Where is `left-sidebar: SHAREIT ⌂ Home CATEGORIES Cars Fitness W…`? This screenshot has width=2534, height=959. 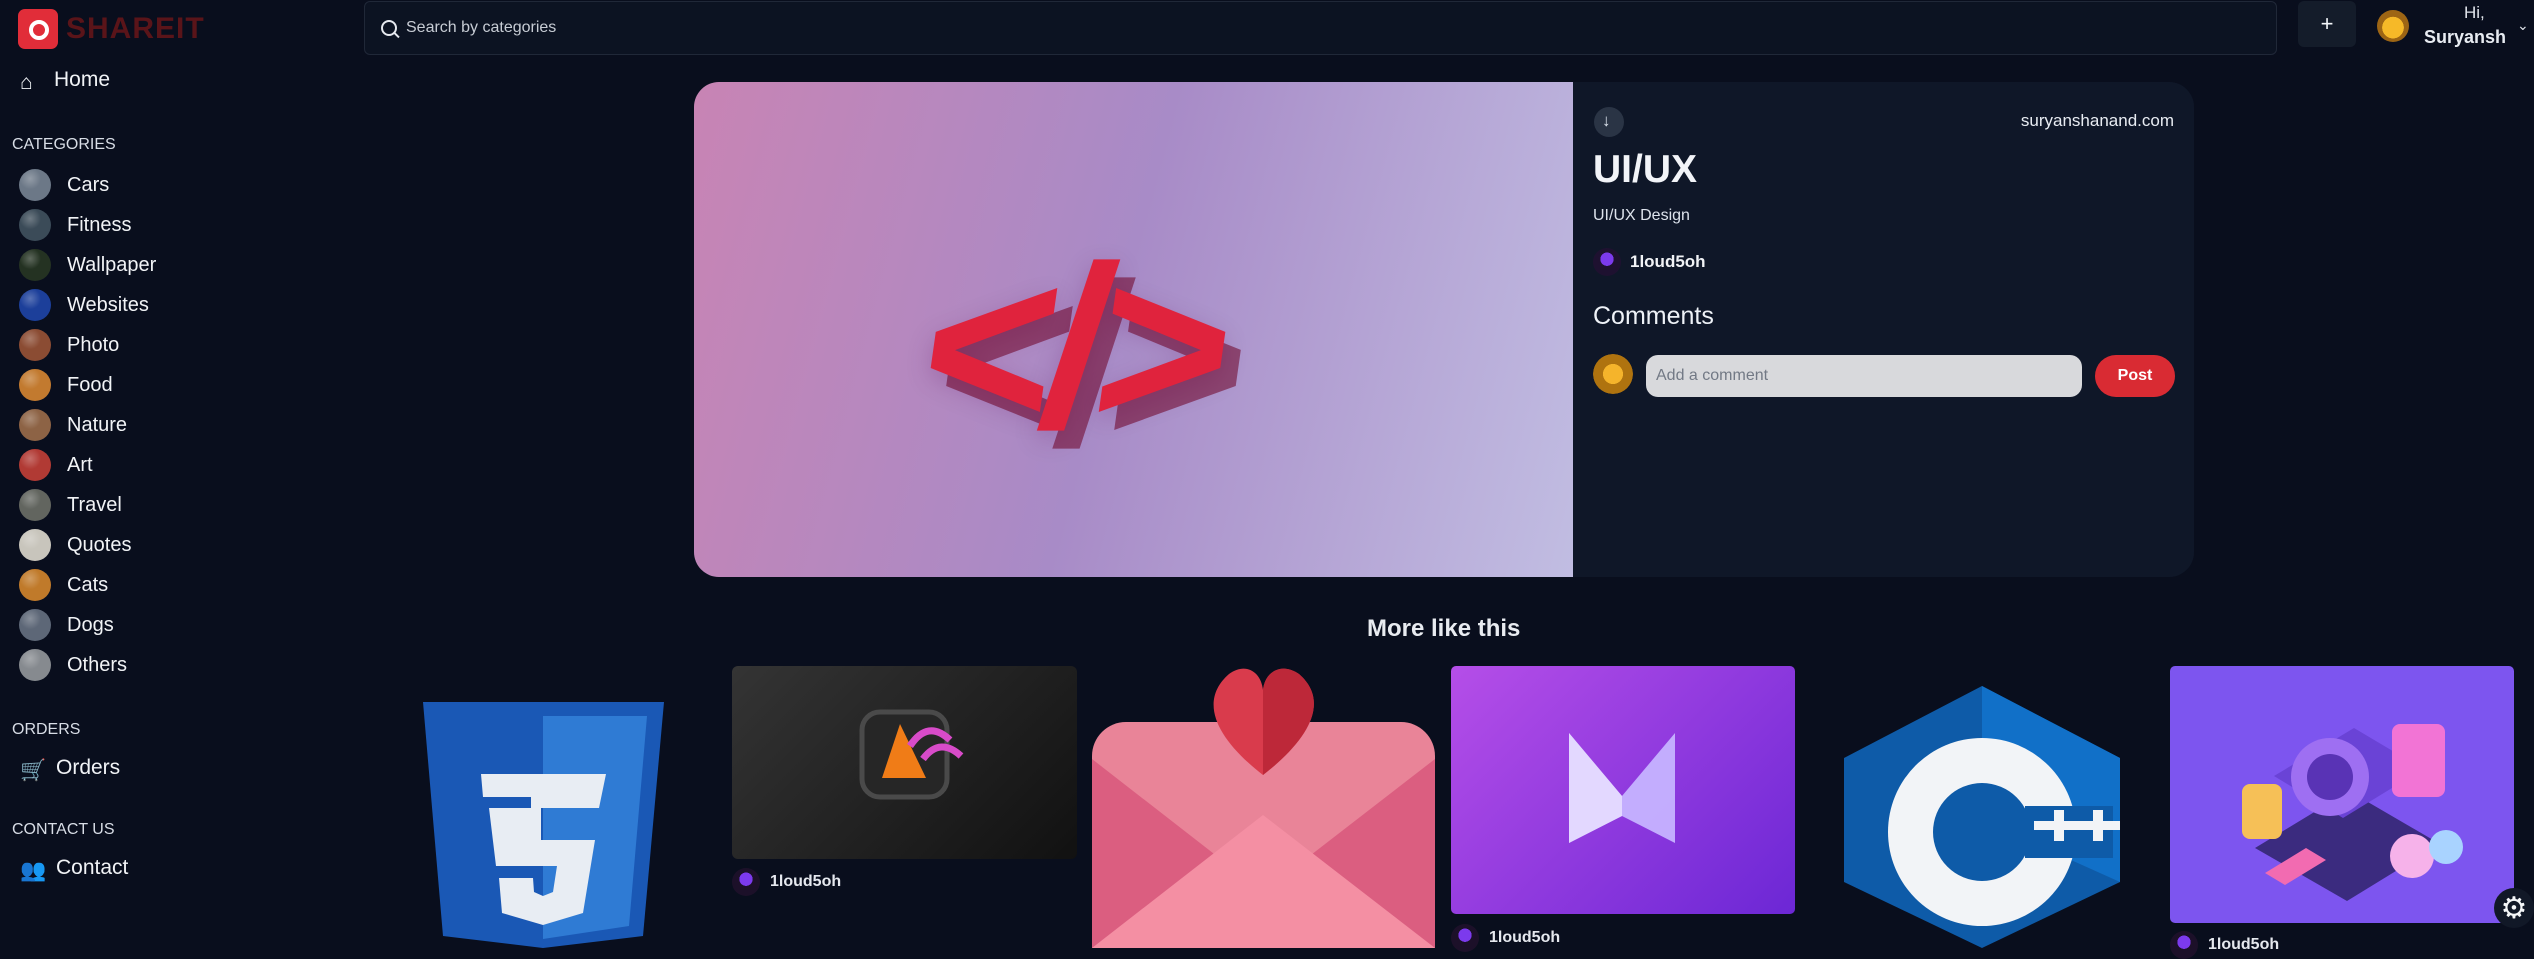 left-sidebar: SHAREIT ⌂ Home CATEGORIES Cars Fitness W… is located at coordinates (175, 474).